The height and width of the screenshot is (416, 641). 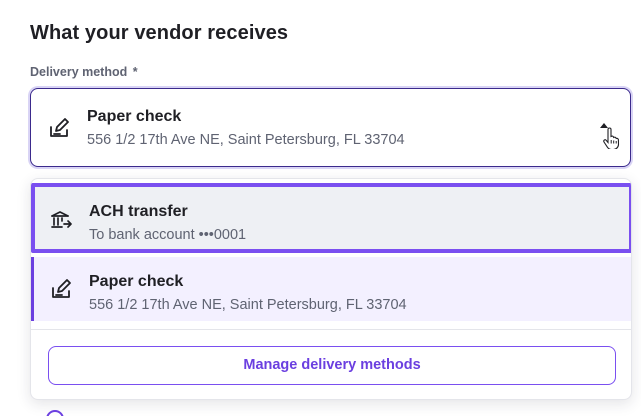 What do you see at coordinates (79, 72) in the screenshot?
I see `delivery-method-label-text: Delivery method` at bounding box center [79, 72].